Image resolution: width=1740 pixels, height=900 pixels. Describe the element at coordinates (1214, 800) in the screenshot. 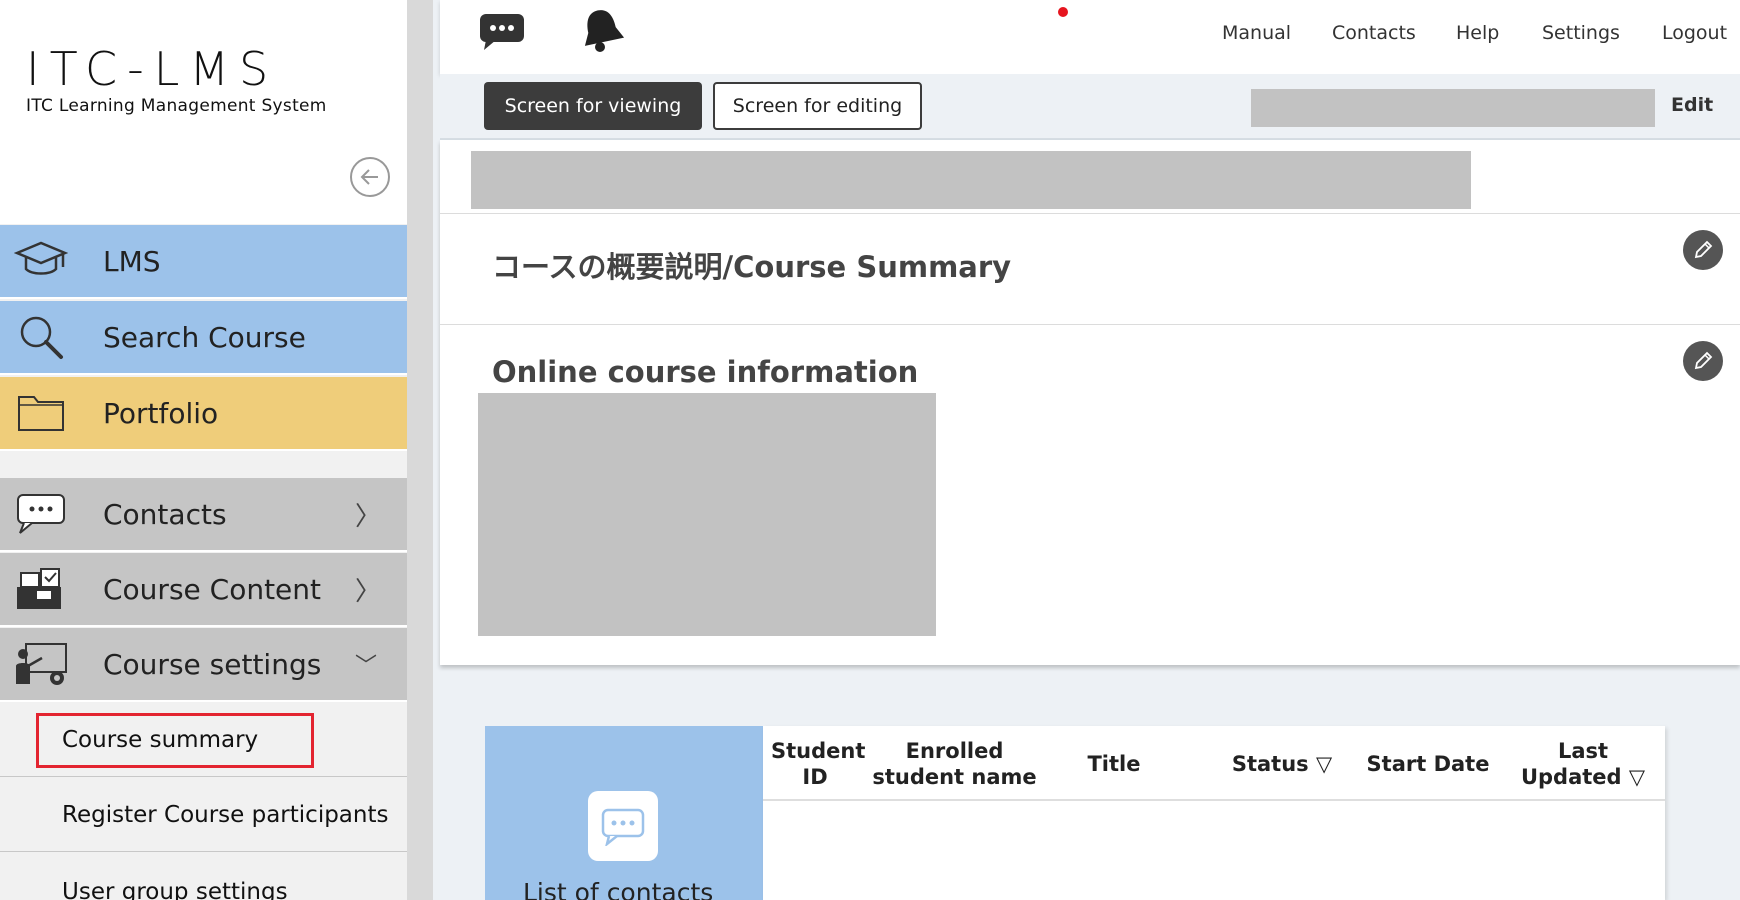

I see `table-header-divider` at that location.